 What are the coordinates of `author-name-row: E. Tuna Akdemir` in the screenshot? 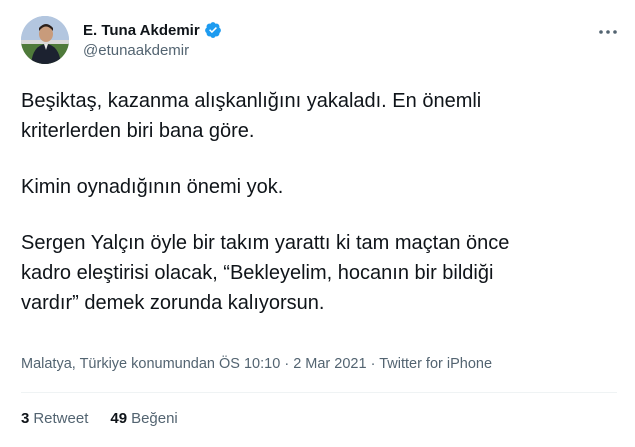 It's located at (152, 30).